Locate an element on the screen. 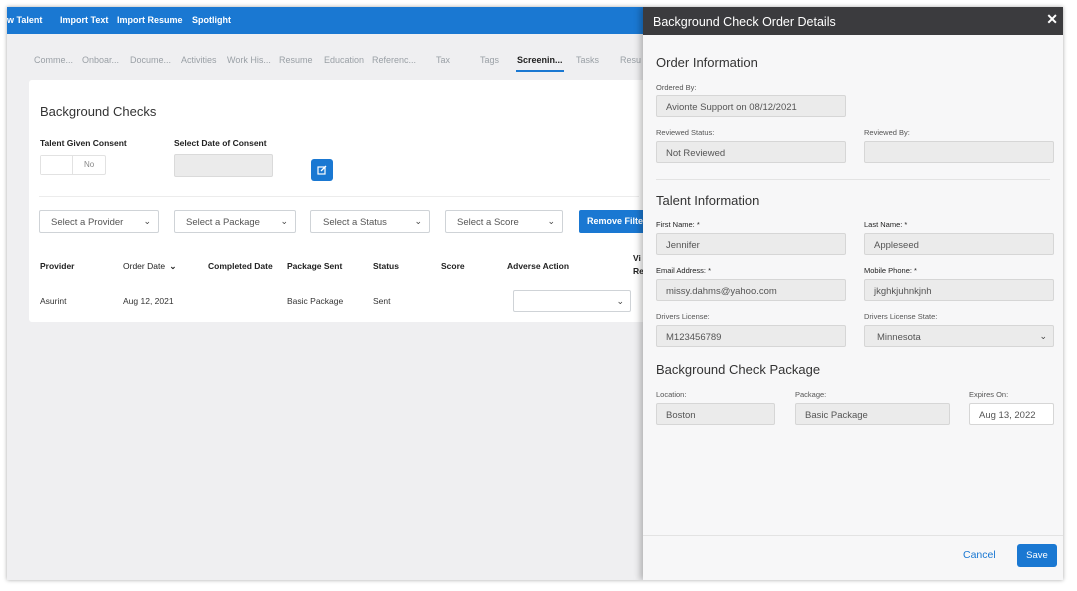  nav-import-resume: Import Resume is located at coordinates (150, 20).